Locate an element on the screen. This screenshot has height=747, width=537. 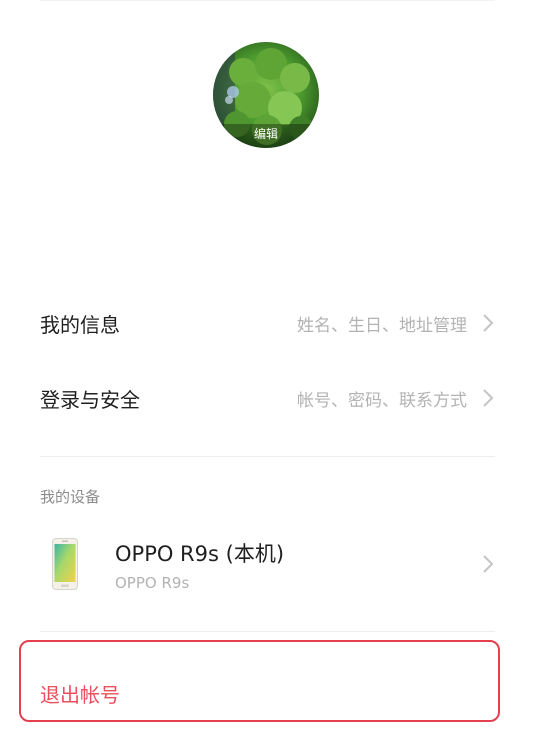
login-security-title: 登录与安全 is located at coordinates (90, 399).